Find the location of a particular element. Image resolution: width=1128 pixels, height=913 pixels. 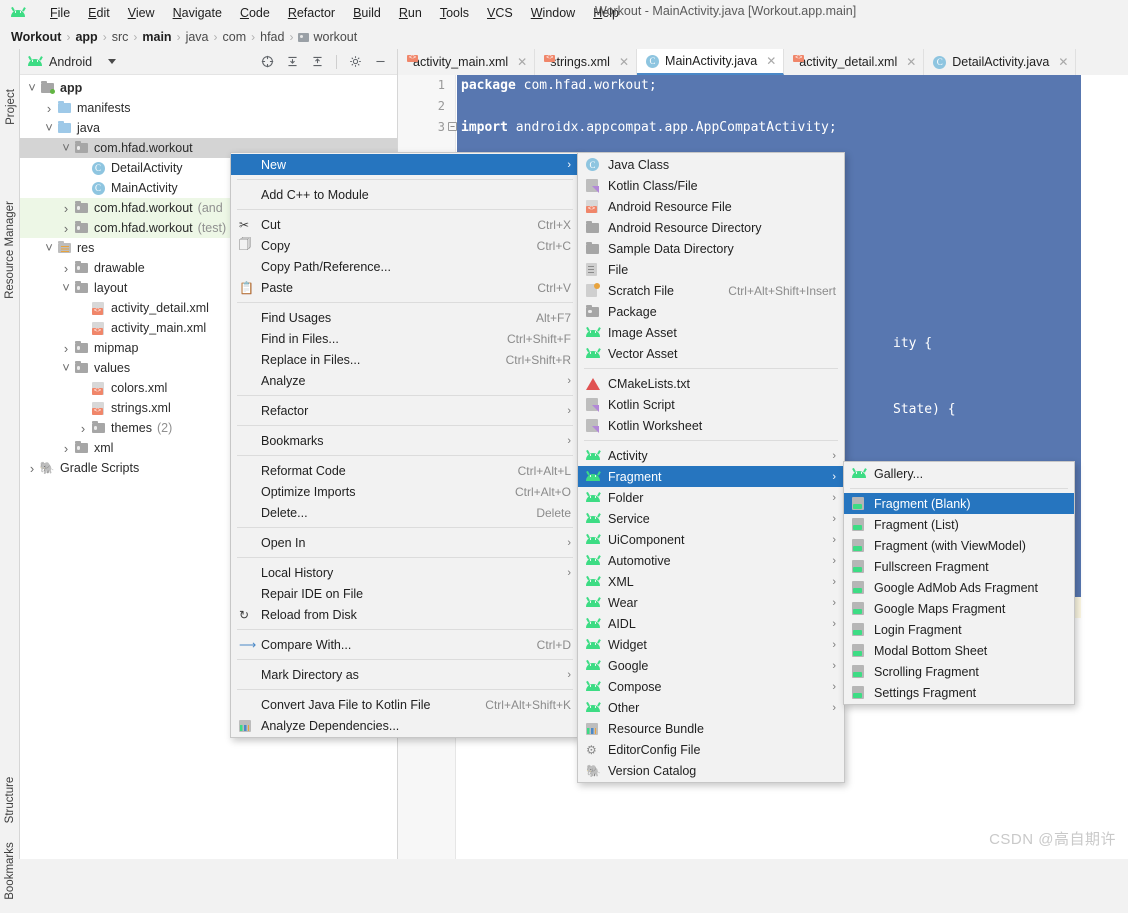

ctx-add-c-to-module: Add C++ to Module is located at coordinates (405, 194).